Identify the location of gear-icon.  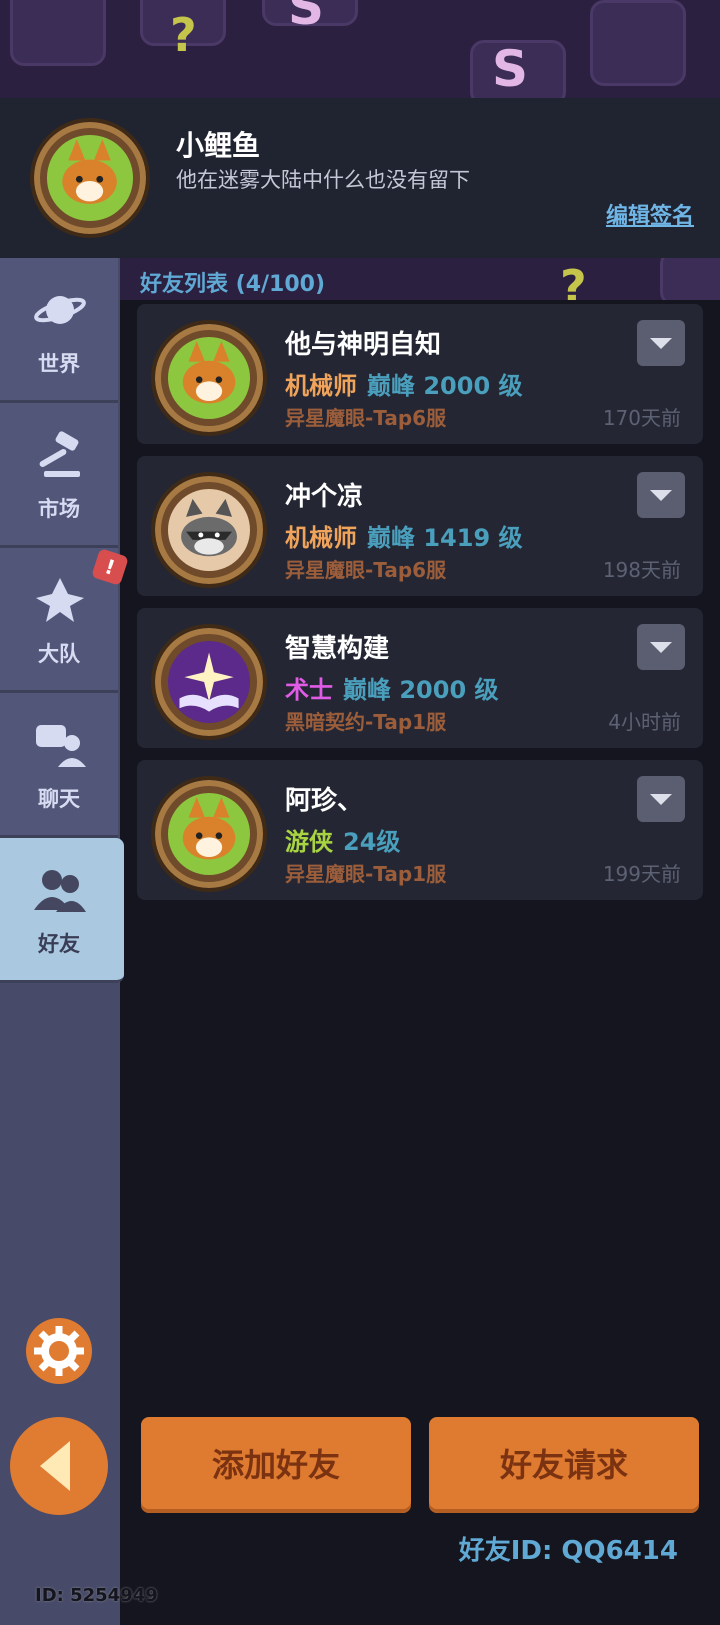
(59, 1351).